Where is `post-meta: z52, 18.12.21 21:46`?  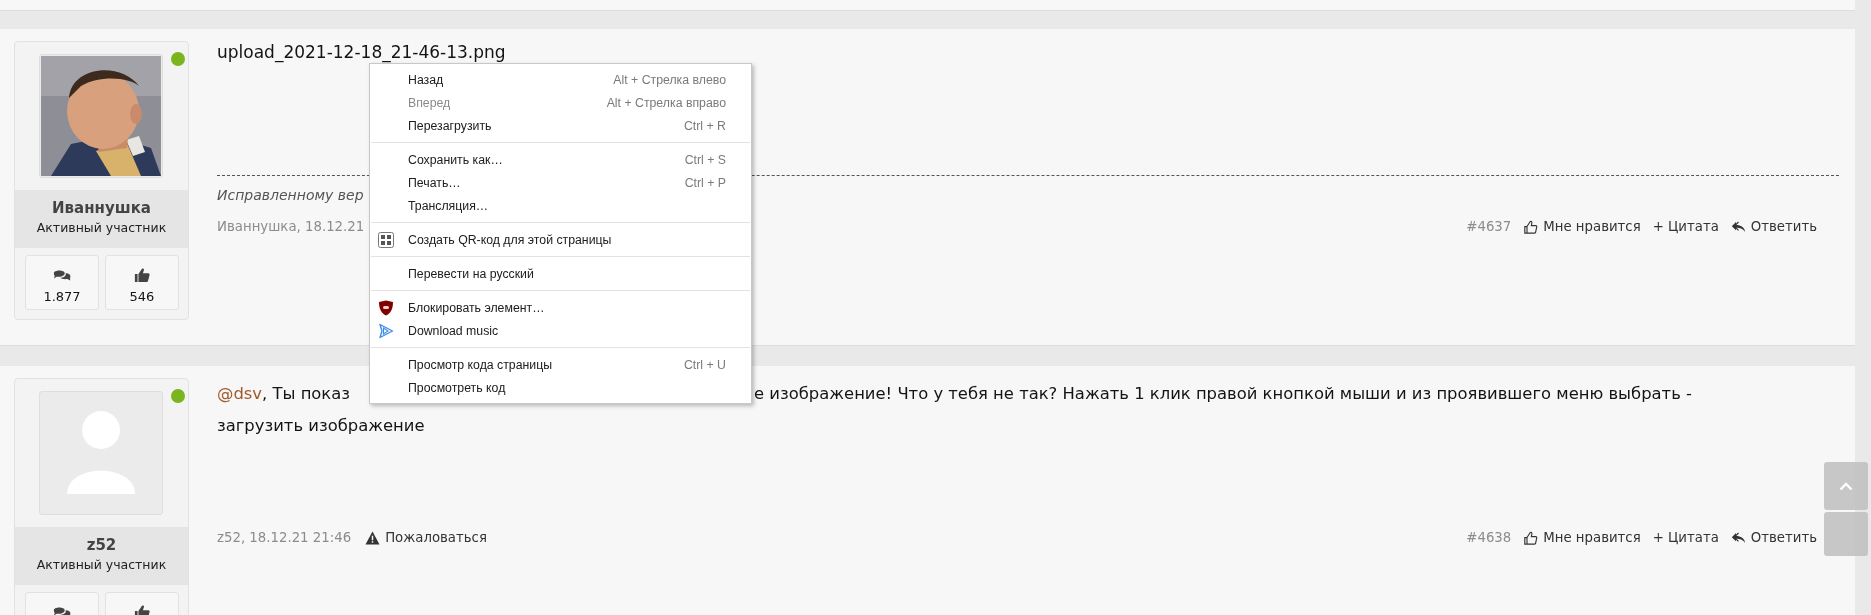 post-meta: z52, 18.12.21 21:46 is located at coordinates (284, 538).